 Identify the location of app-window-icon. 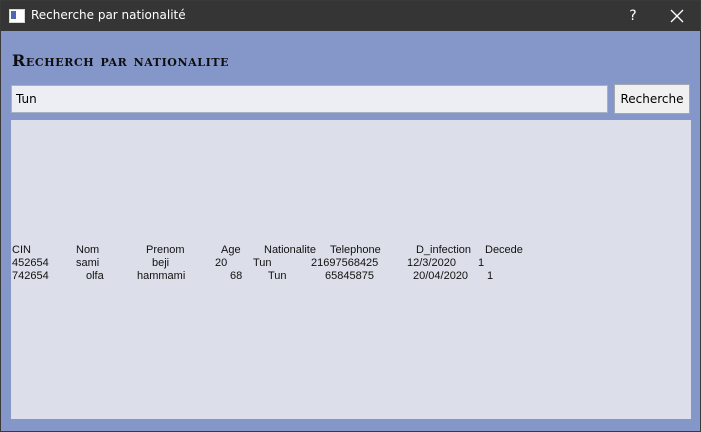
(17, 16).